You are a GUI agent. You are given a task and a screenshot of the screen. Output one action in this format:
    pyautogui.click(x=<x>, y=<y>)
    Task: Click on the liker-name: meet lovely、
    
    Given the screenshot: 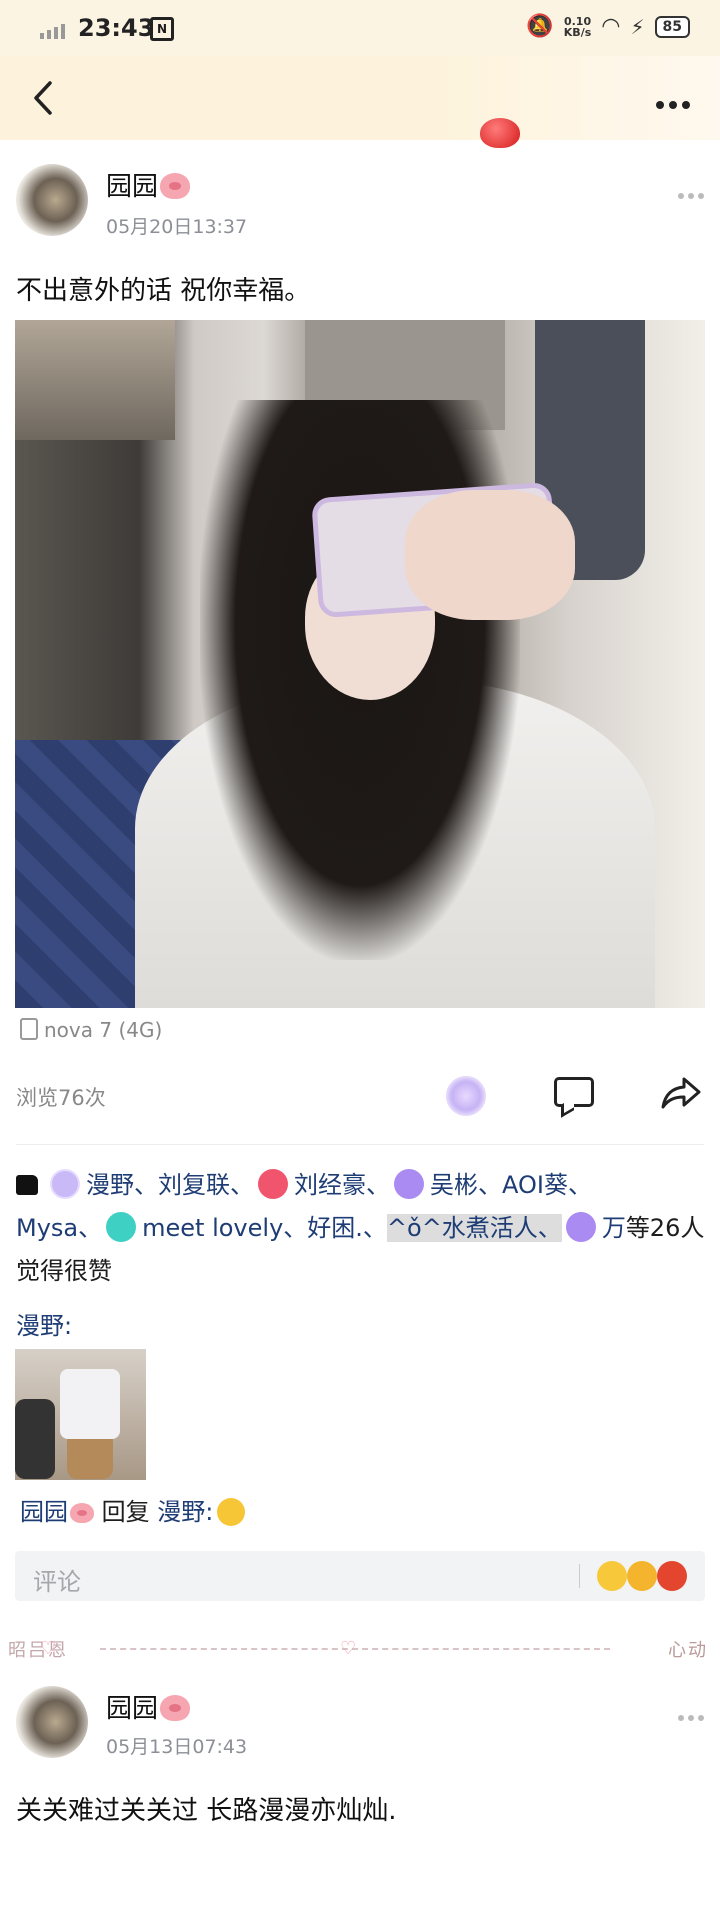 What is the action you would take?
    pyautogui.click(x=224, y=1228)
    